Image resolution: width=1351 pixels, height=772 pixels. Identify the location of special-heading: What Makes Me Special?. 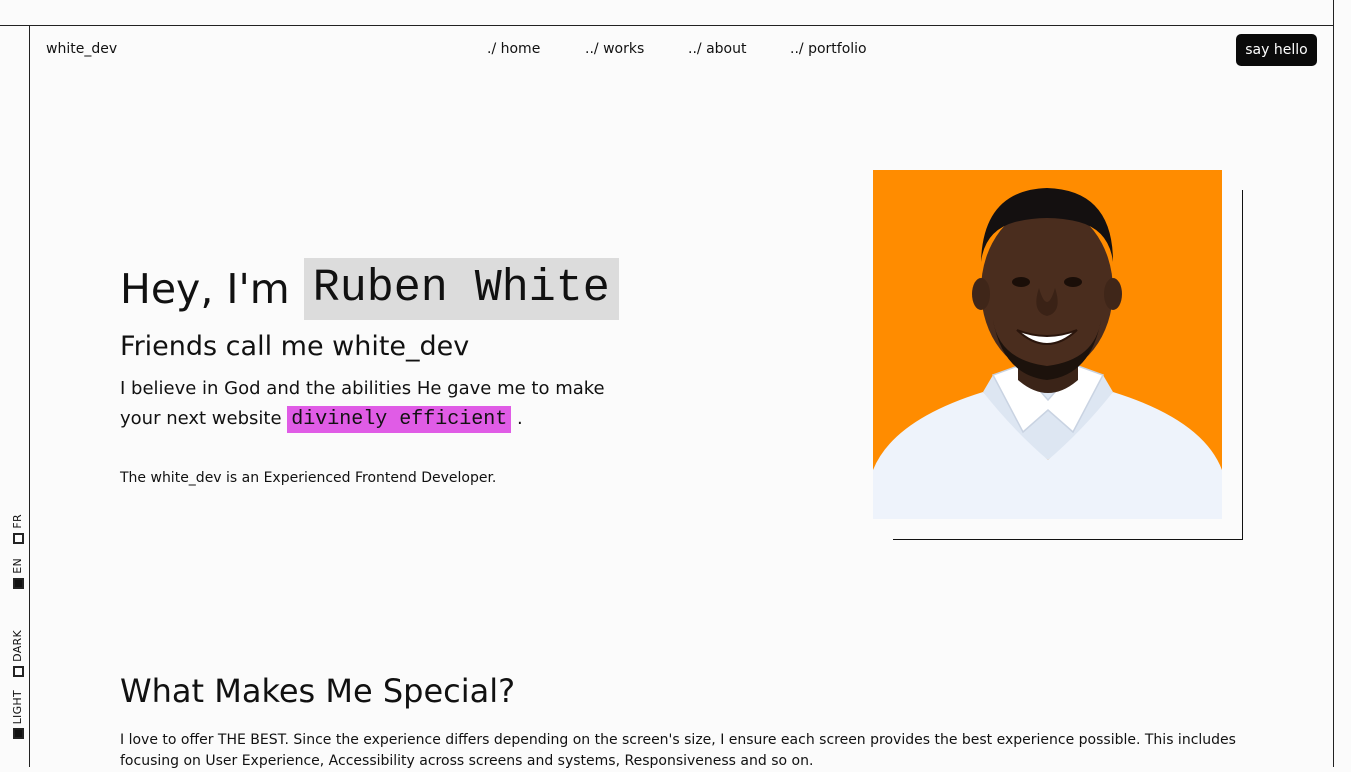
(318, 691).